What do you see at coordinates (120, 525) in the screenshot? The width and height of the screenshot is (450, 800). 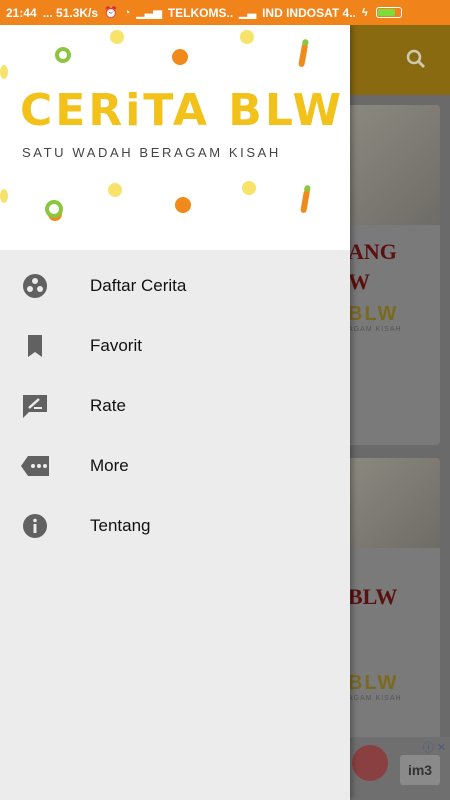 I see `menu-item-label: Tentang` at bounding box center [120, 525].